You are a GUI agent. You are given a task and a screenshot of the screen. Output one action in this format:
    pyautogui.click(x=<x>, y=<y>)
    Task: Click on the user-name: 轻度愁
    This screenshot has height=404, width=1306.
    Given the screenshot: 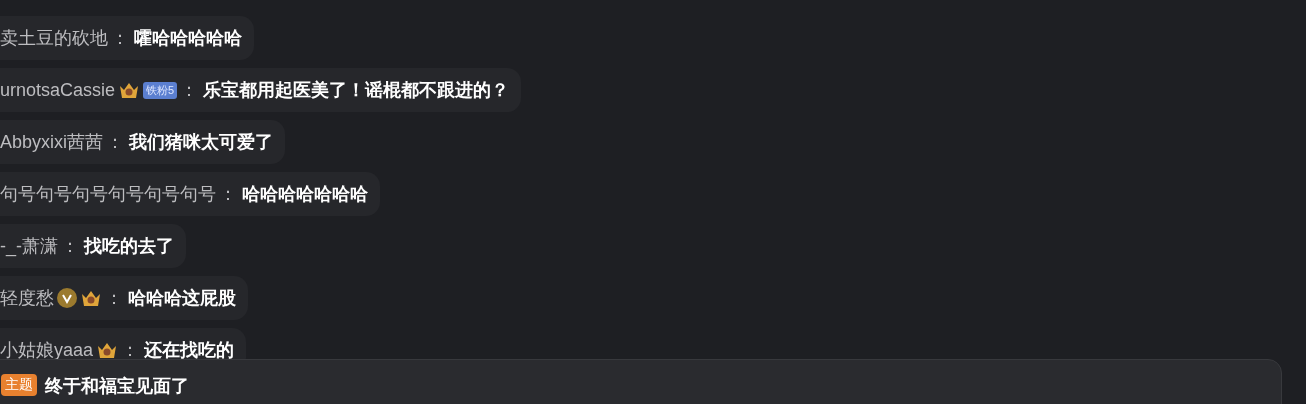 What is the action you would take?
    pyautogui.click(x=27, y=298)
    